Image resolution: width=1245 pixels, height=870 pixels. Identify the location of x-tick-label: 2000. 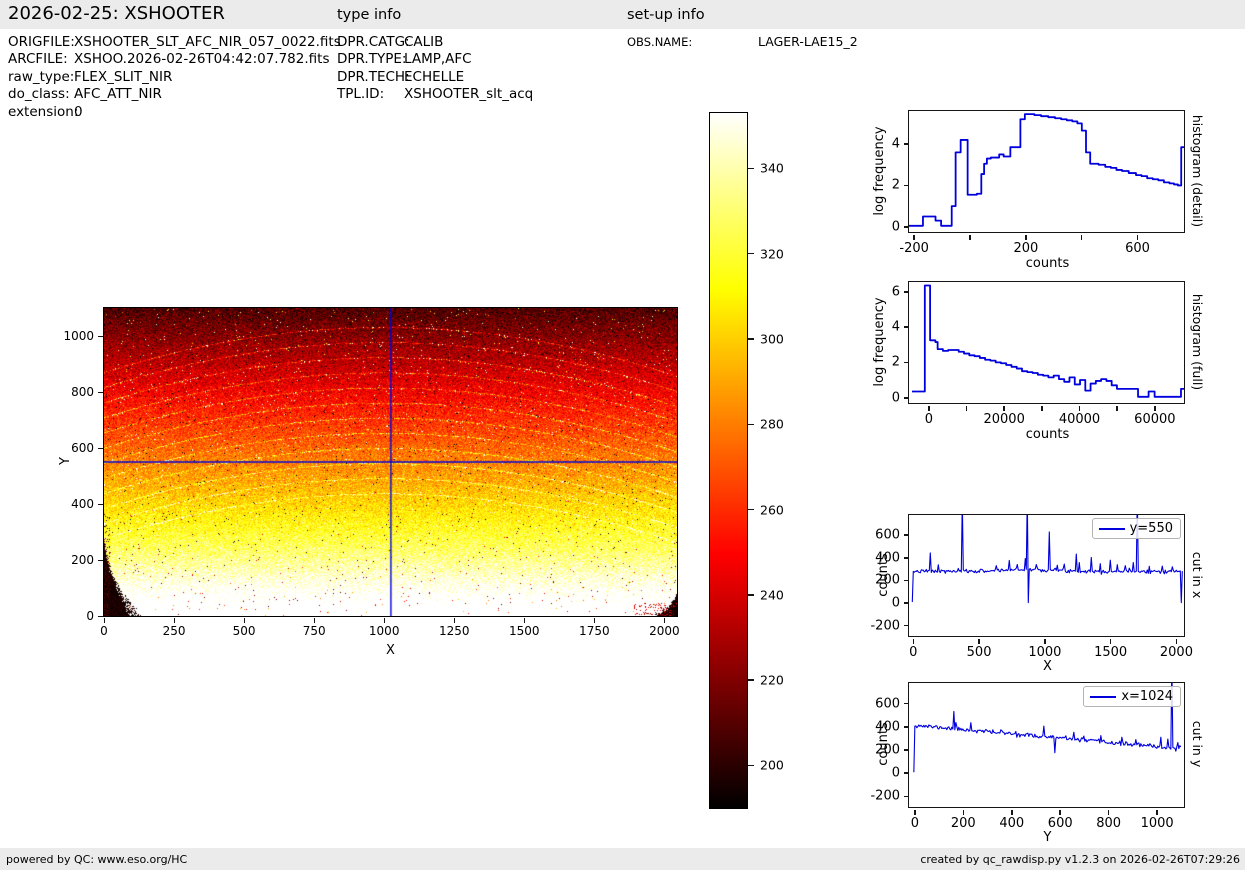
(664, 631).